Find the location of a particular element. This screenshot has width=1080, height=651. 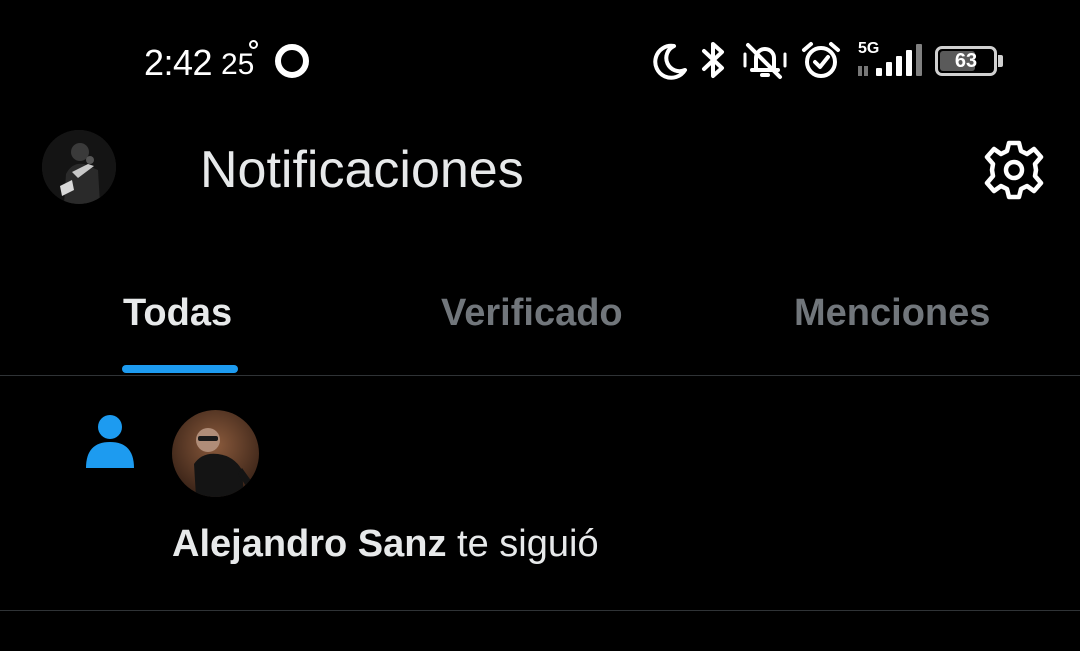

page-title: Notificaciones is located at coordinates (362, 170).